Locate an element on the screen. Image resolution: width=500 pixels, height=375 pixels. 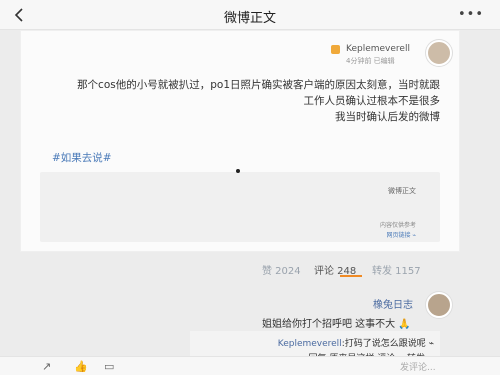
page-title: 微博正文 is located at coordinates (249, 18).